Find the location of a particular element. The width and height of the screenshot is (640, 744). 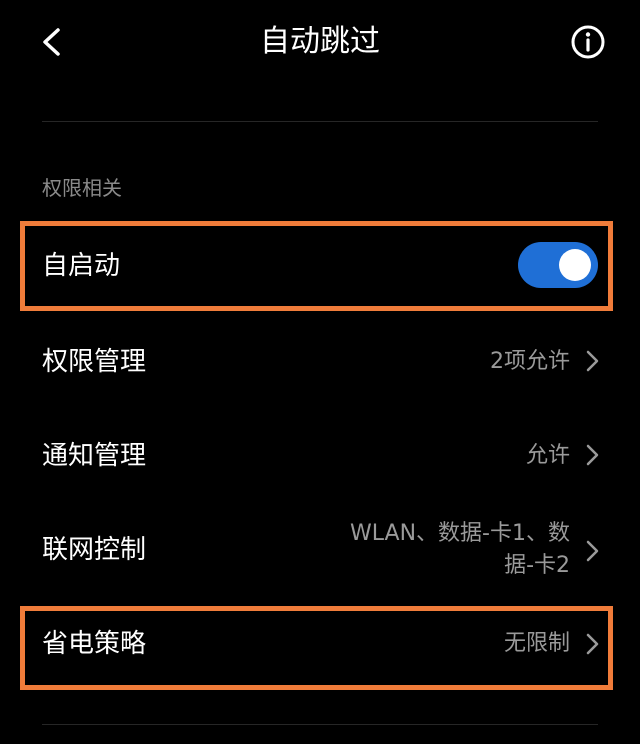

row-value: WLAN、数据-卡1、数据-卡2 is located at coordinates (460, 549).